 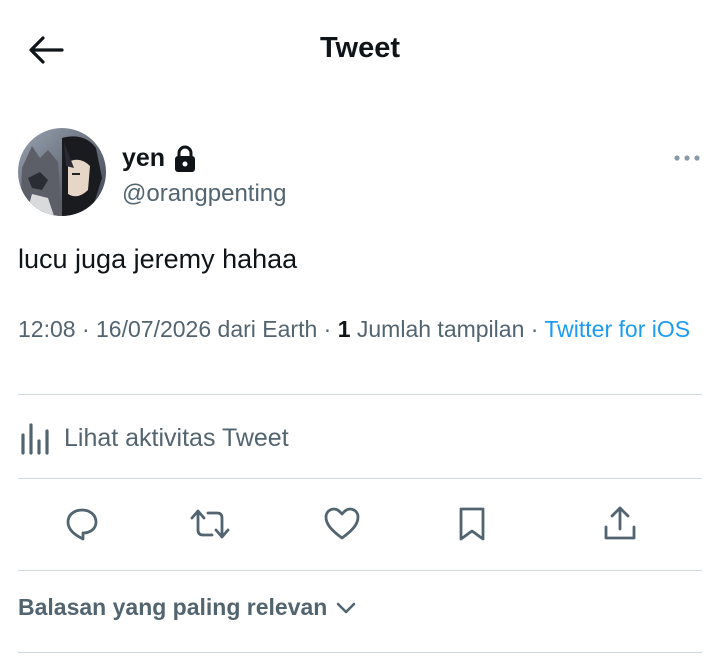 I want to click on view-activity-button: Lihat aktivitas Tweet, so click(x=153, y=438).